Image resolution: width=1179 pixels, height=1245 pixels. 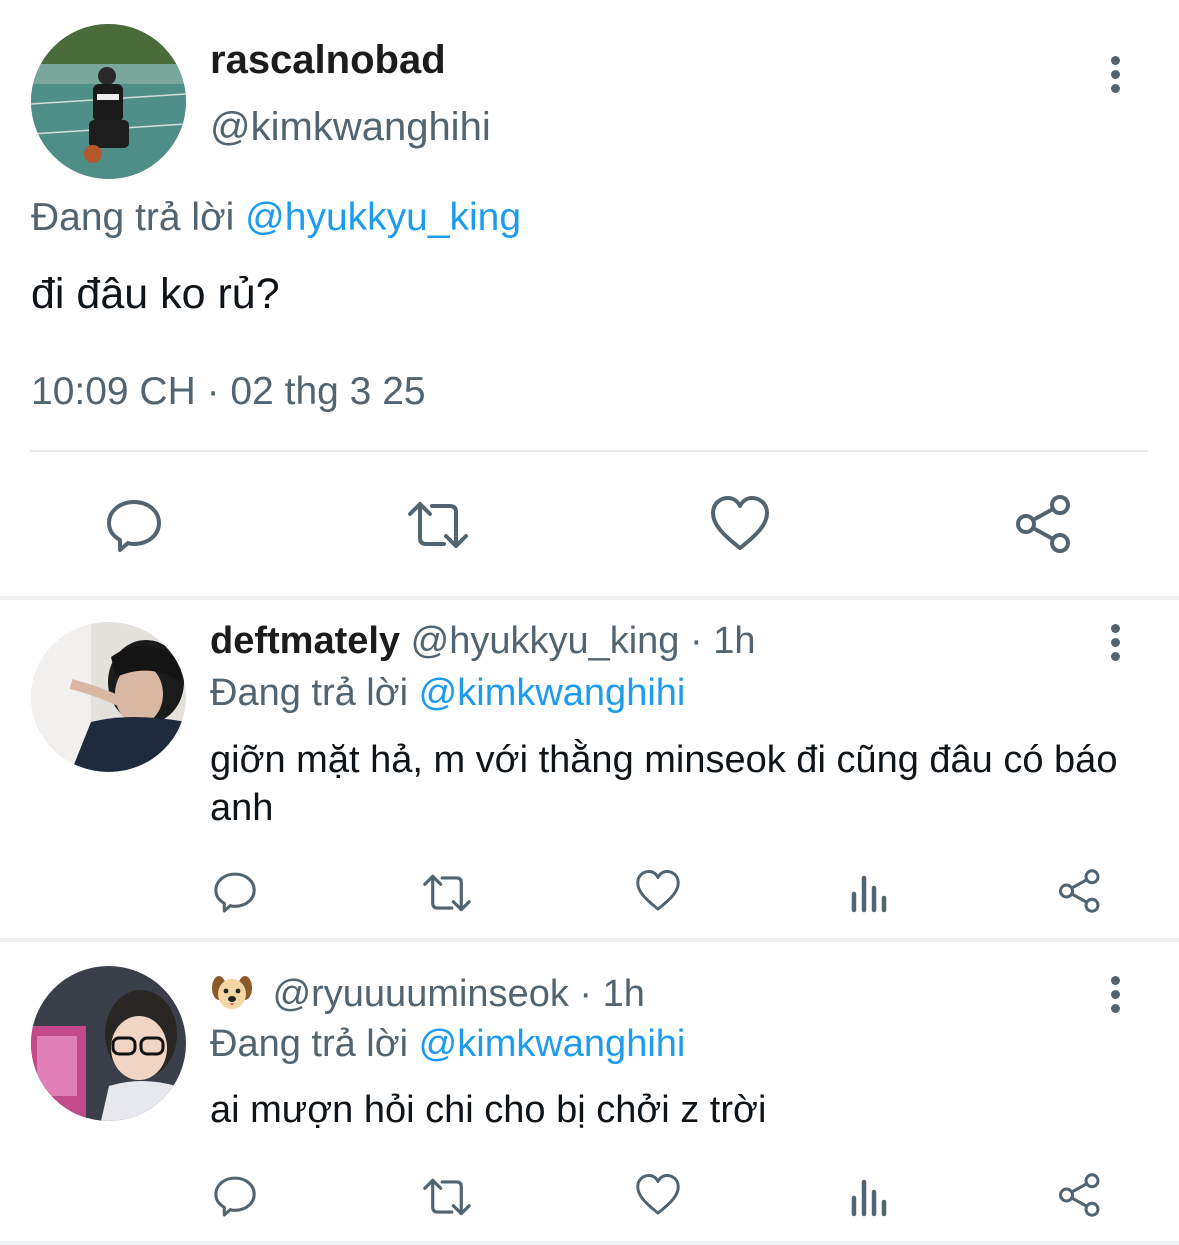 I want to click on handle: @kimkwanghihi, so click(x=350, y=127).